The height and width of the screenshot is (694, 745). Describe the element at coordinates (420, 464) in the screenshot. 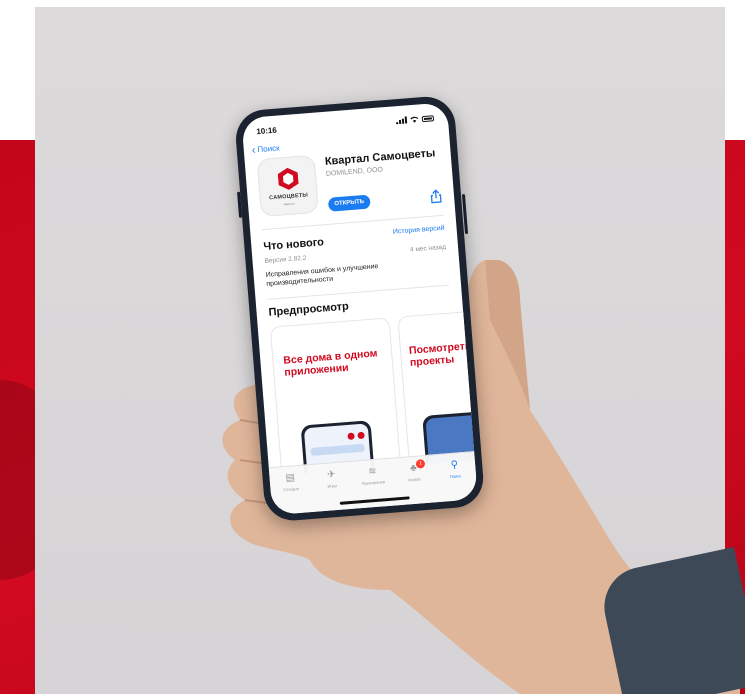

I see `notification-badge: 1` at that location.